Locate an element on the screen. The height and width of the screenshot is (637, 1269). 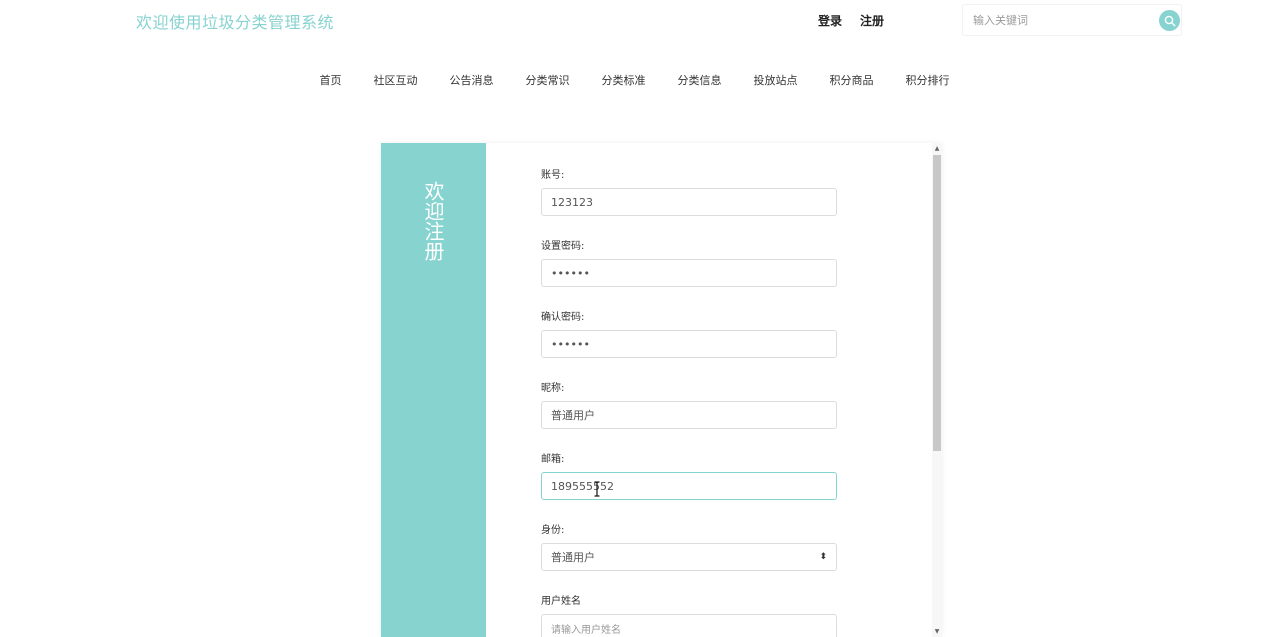
password-field: 设置密码: •••••• is located at coordinates (689, 262).